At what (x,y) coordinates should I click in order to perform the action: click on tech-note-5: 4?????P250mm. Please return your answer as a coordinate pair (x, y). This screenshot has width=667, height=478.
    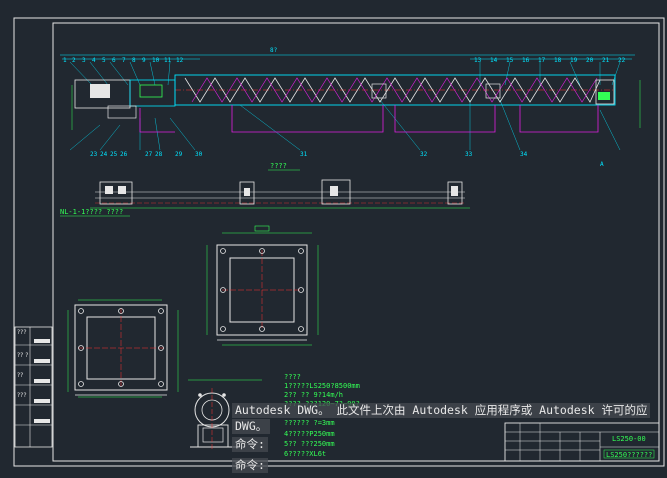
    Looking at the image, I should click on (309, 434).